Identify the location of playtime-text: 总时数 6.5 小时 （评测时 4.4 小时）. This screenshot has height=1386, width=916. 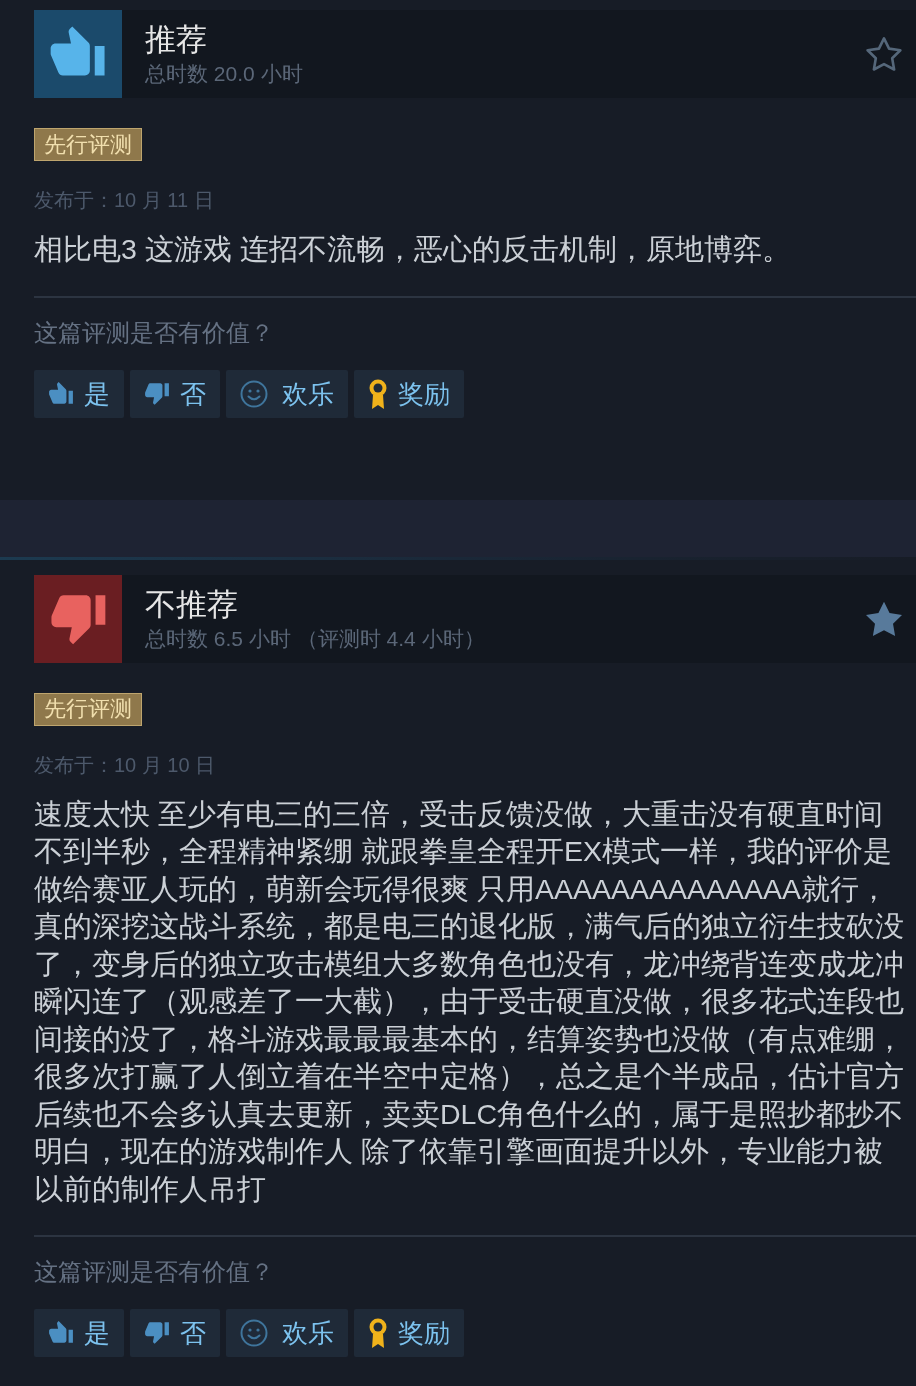
(315, 638).